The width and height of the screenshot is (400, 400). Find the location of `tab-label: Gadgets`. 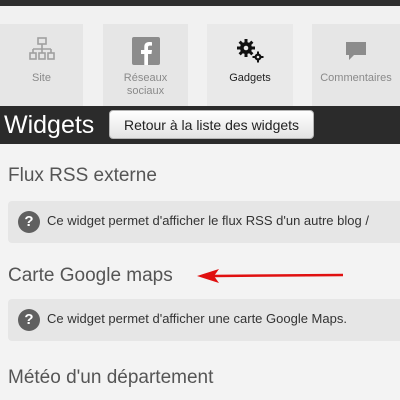

tab-label: Gadgets is located at coordinates (250, 78).